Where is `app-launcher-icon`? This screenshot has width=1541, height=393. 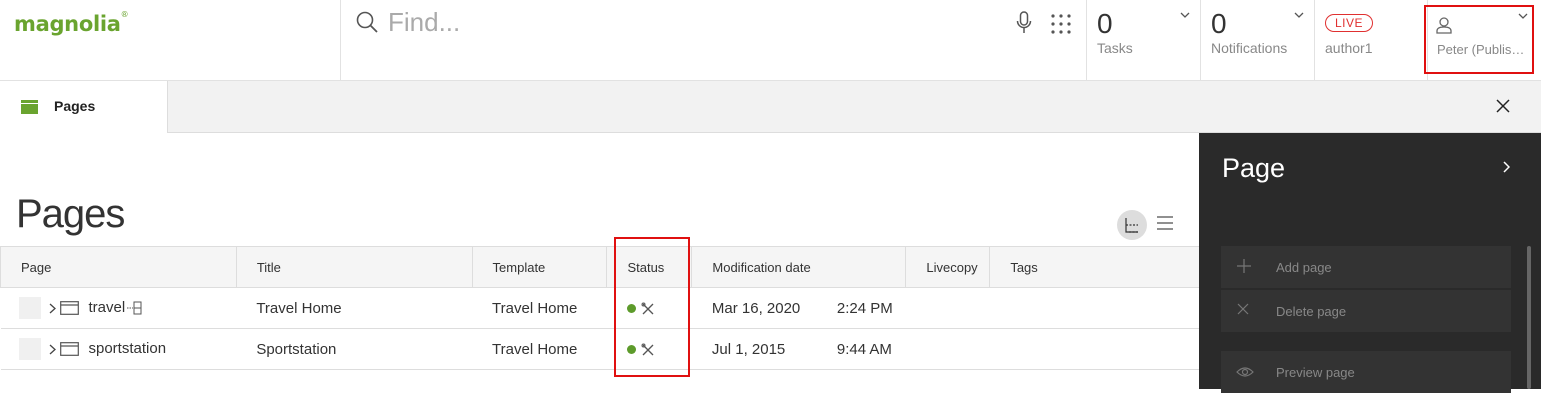 app-launcher-icon is located at coordinates (1061, 24).